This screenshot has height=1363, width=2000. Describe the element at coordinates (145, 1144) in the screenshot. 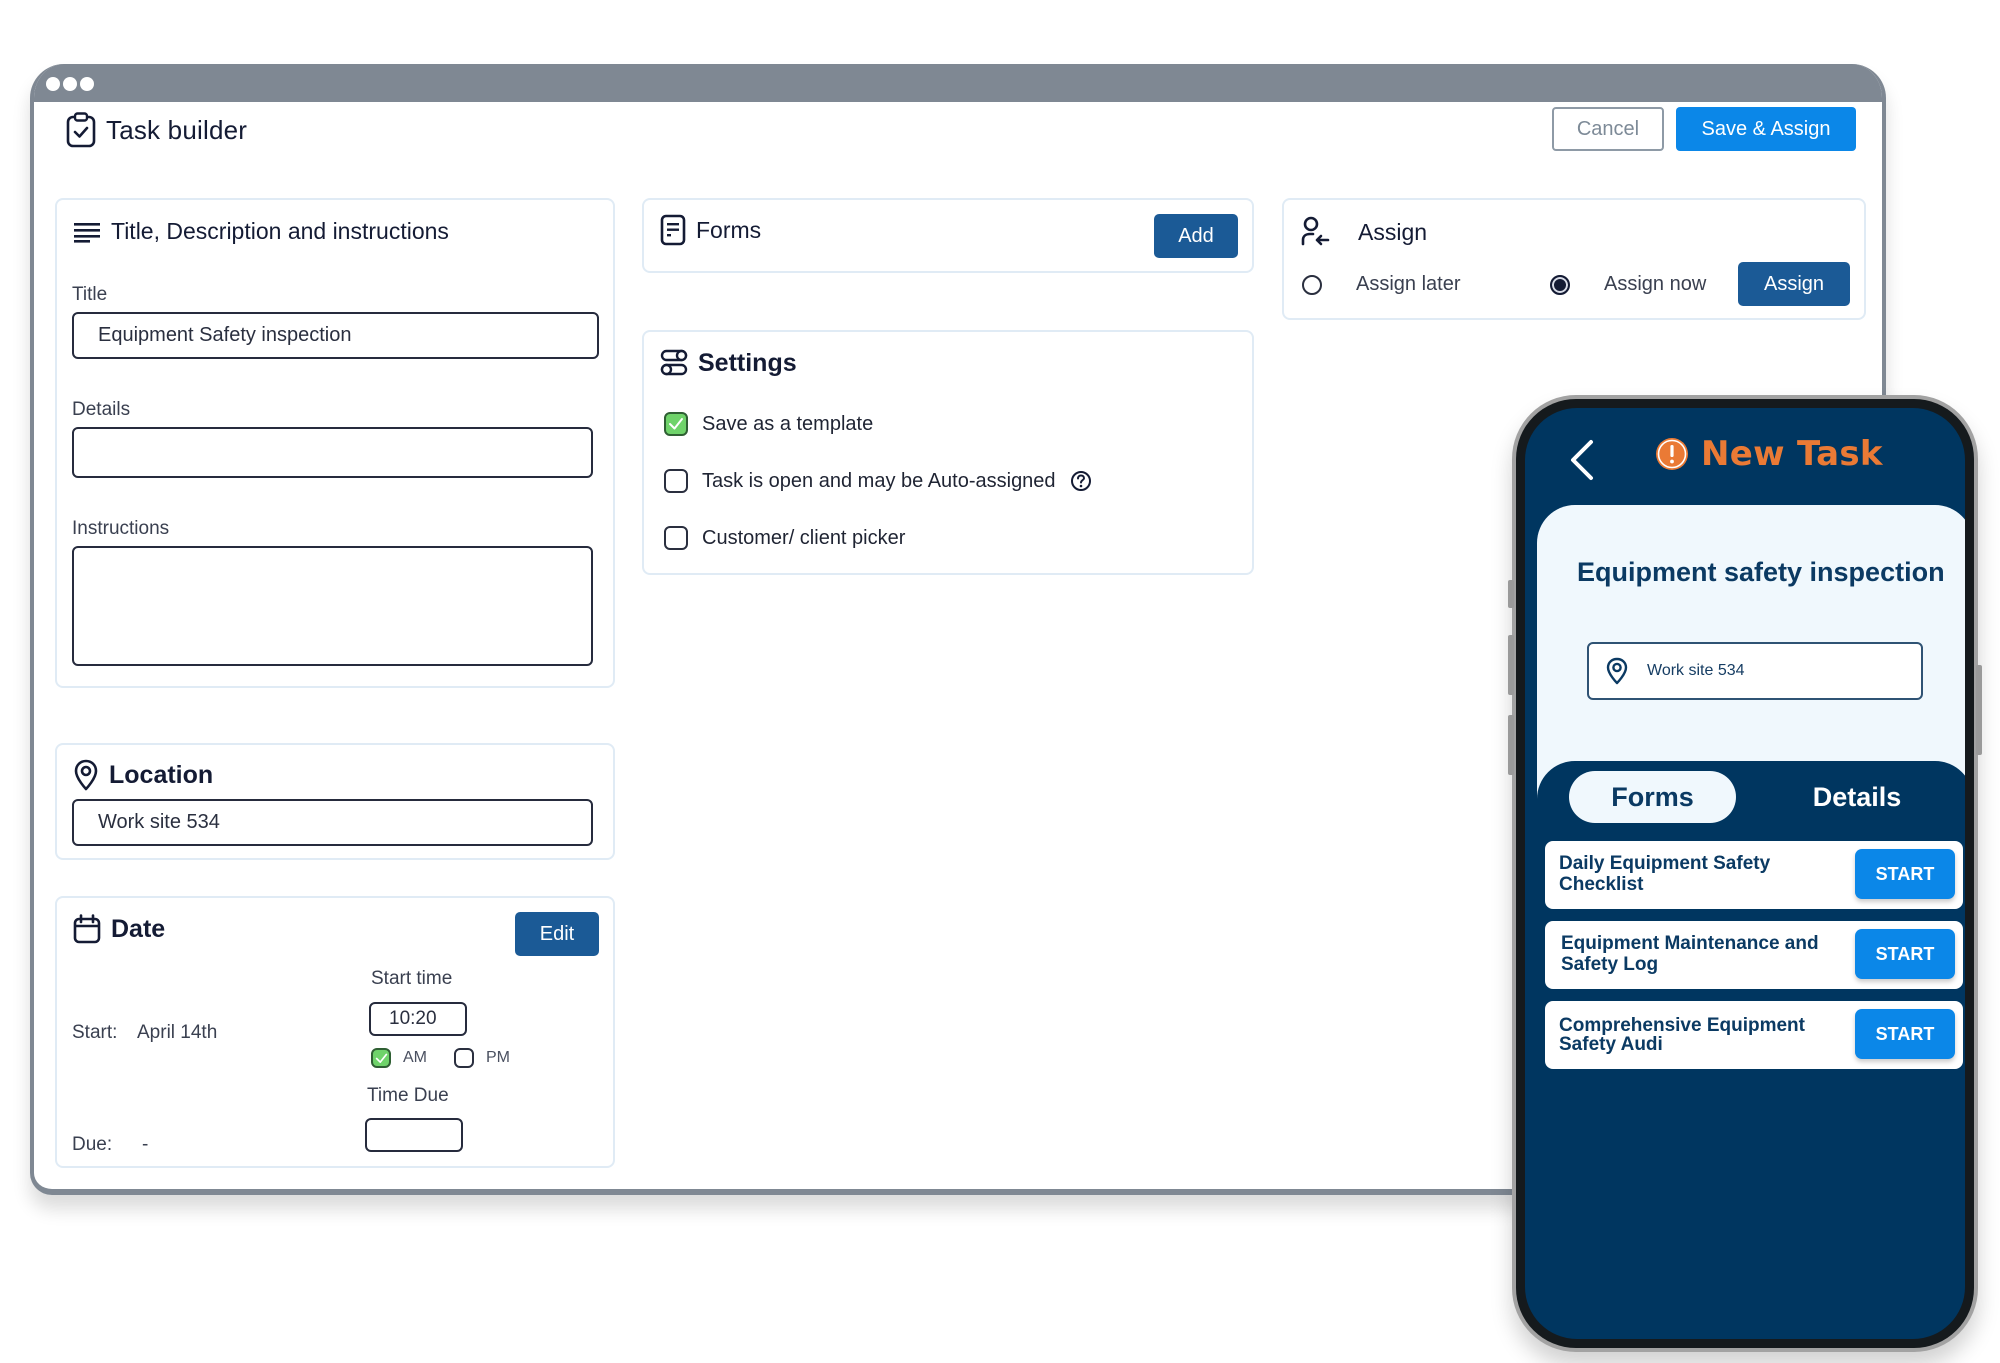

I see `due-date-value: -` at that location.